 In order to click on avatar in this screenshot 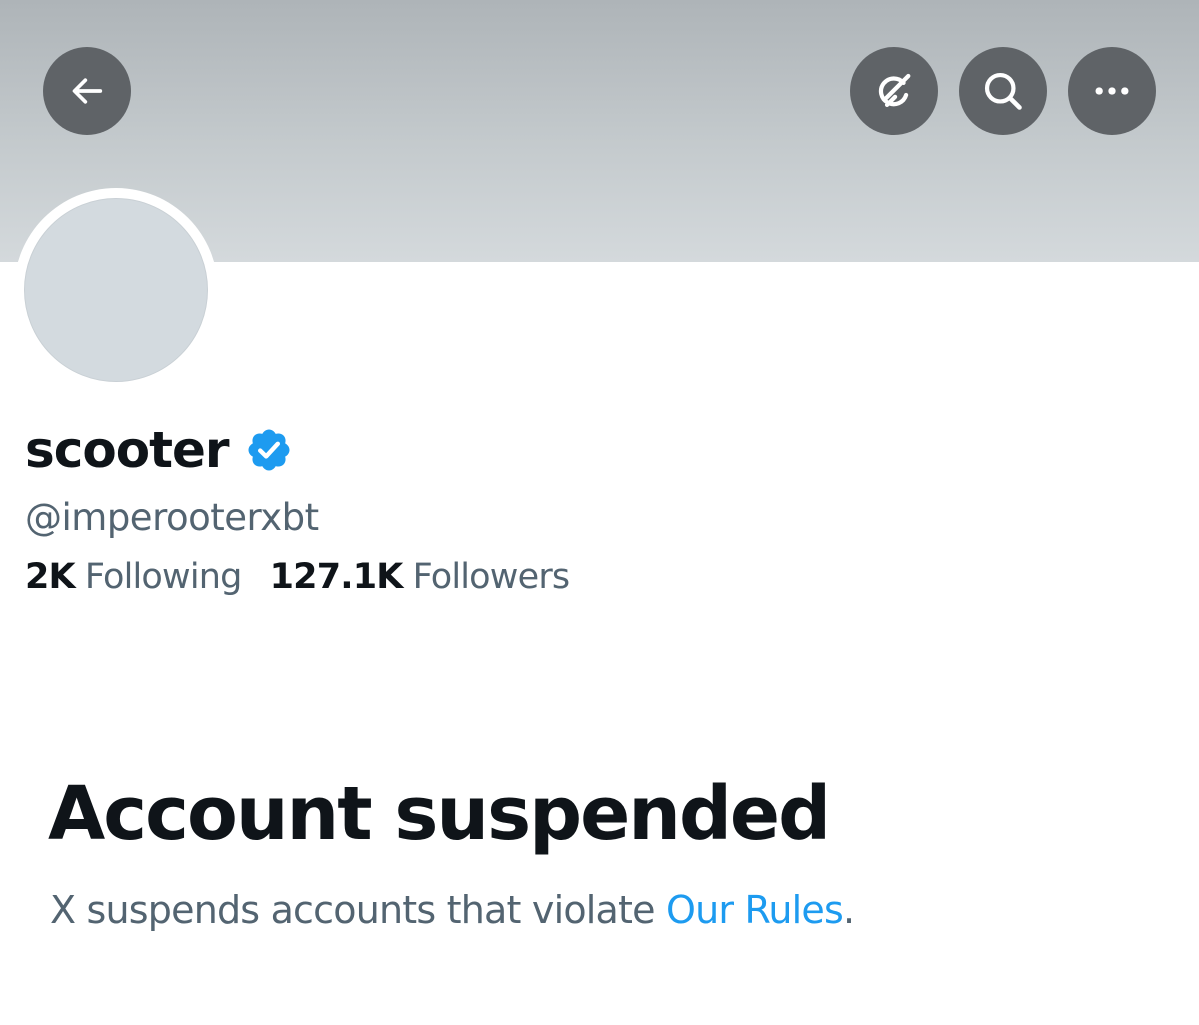, I will do `click(116, 290)`.